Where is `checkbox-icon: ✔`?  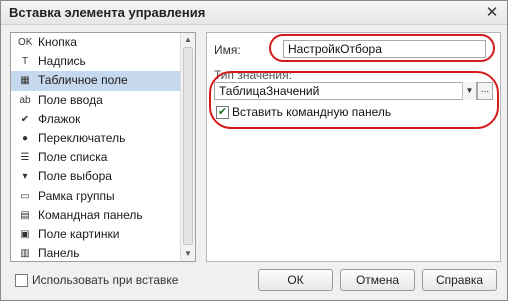 checkbox-icon: ✔ is located at coordinates (25, 119).